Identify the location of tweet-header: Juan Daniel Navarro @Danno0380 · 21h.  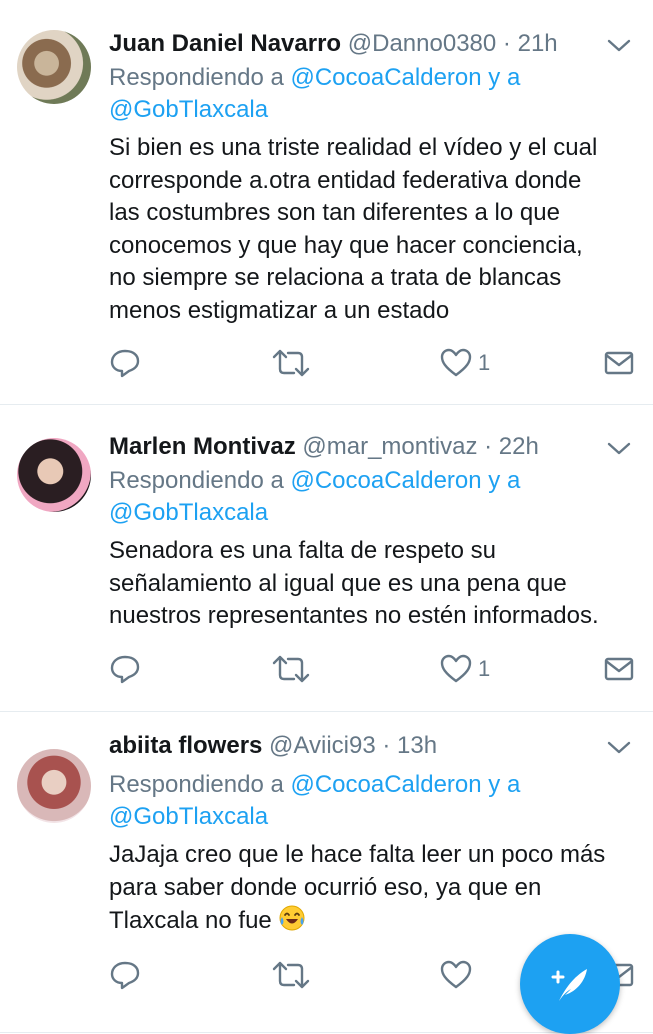
(381, 48).